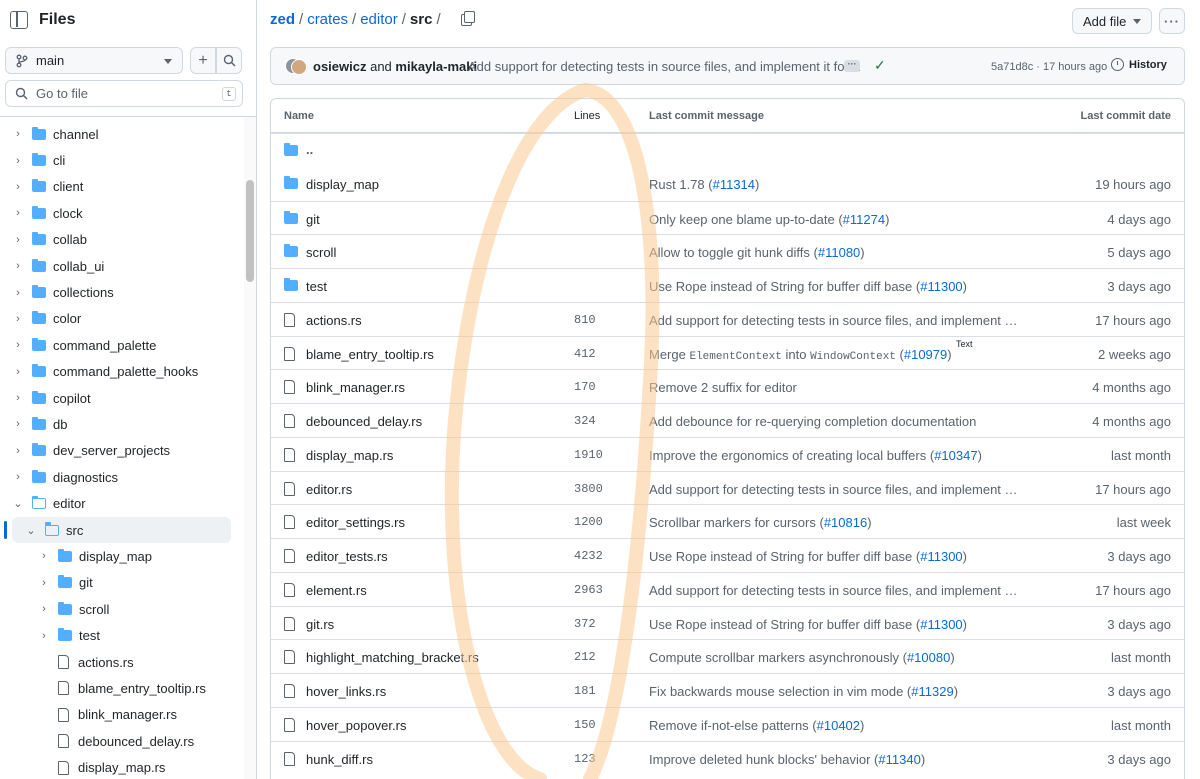  What do you see at coordinates (760, 522) in the screenshot?
I see `commit-message-link: Scrollbar markers for cursors (#10816)` at bounding box center [760, 522].